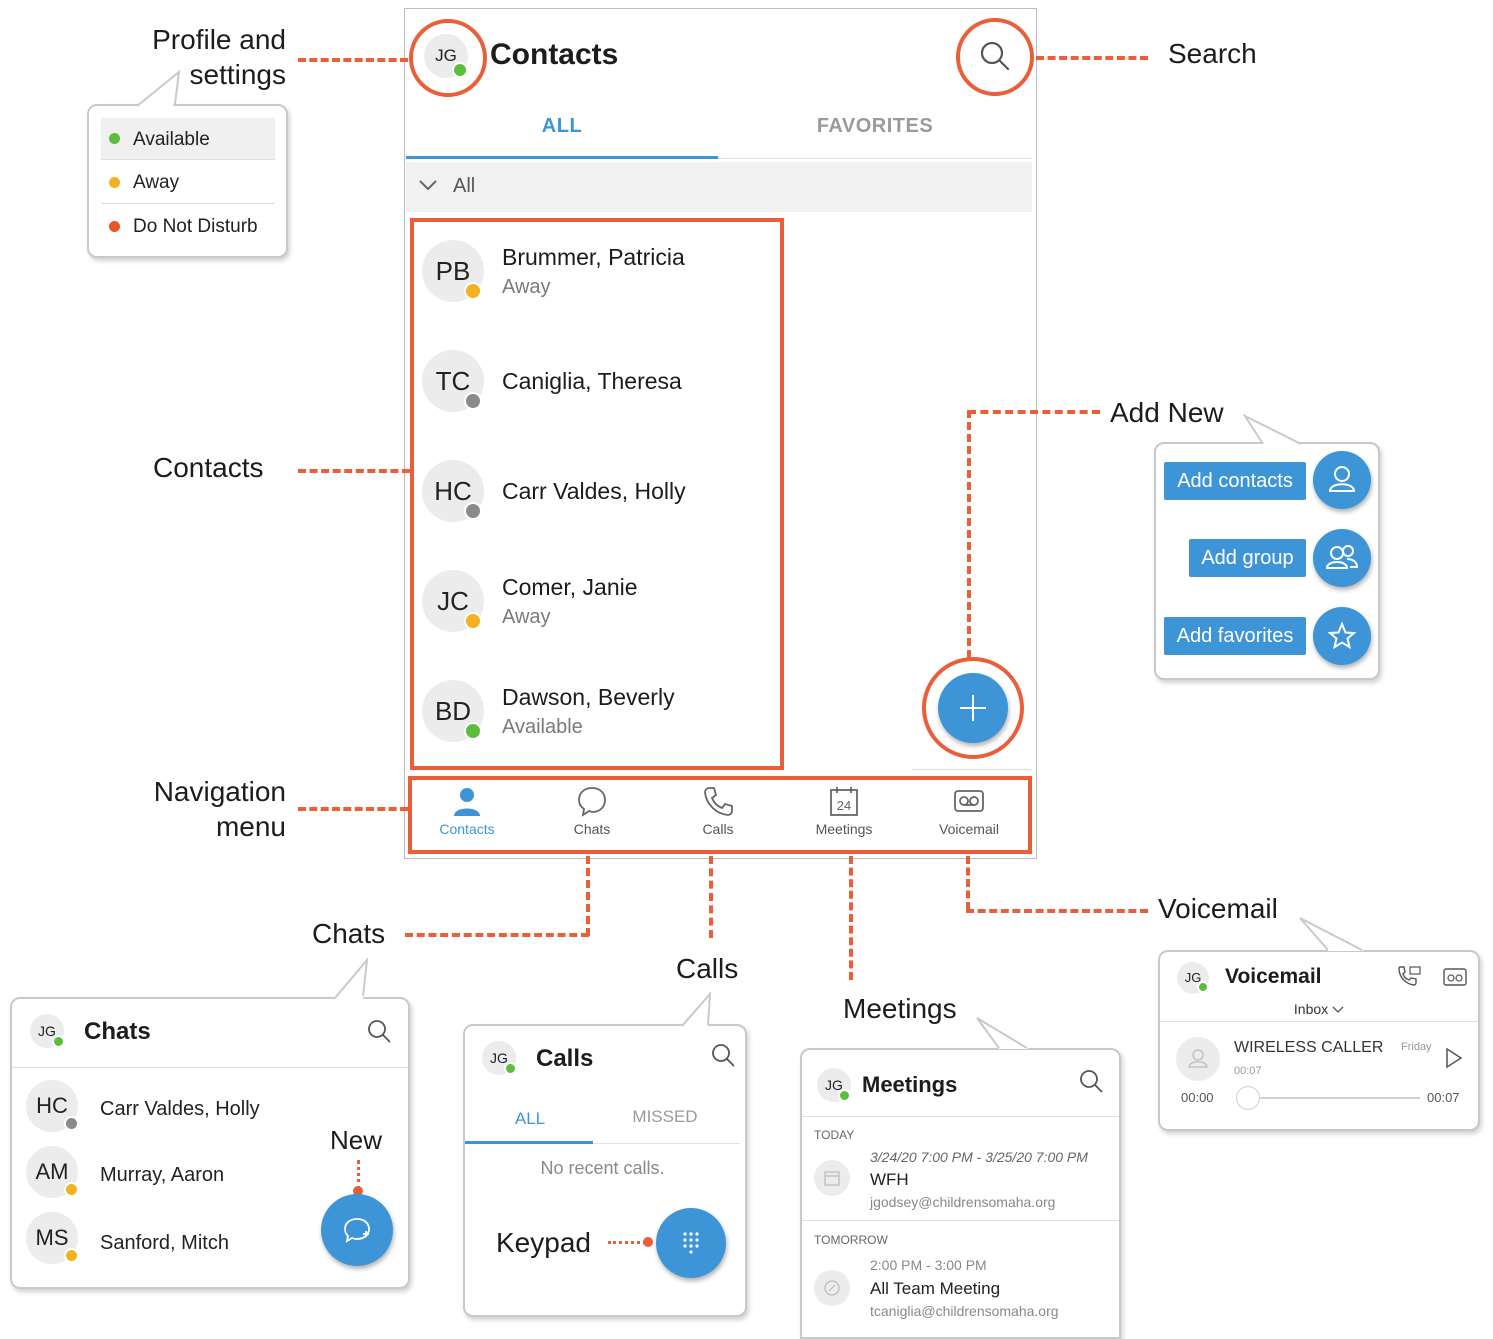 This screenshot has width=1493, height=1339. I want to click on nav-voicemail: Voicemail, so click(969, 811).